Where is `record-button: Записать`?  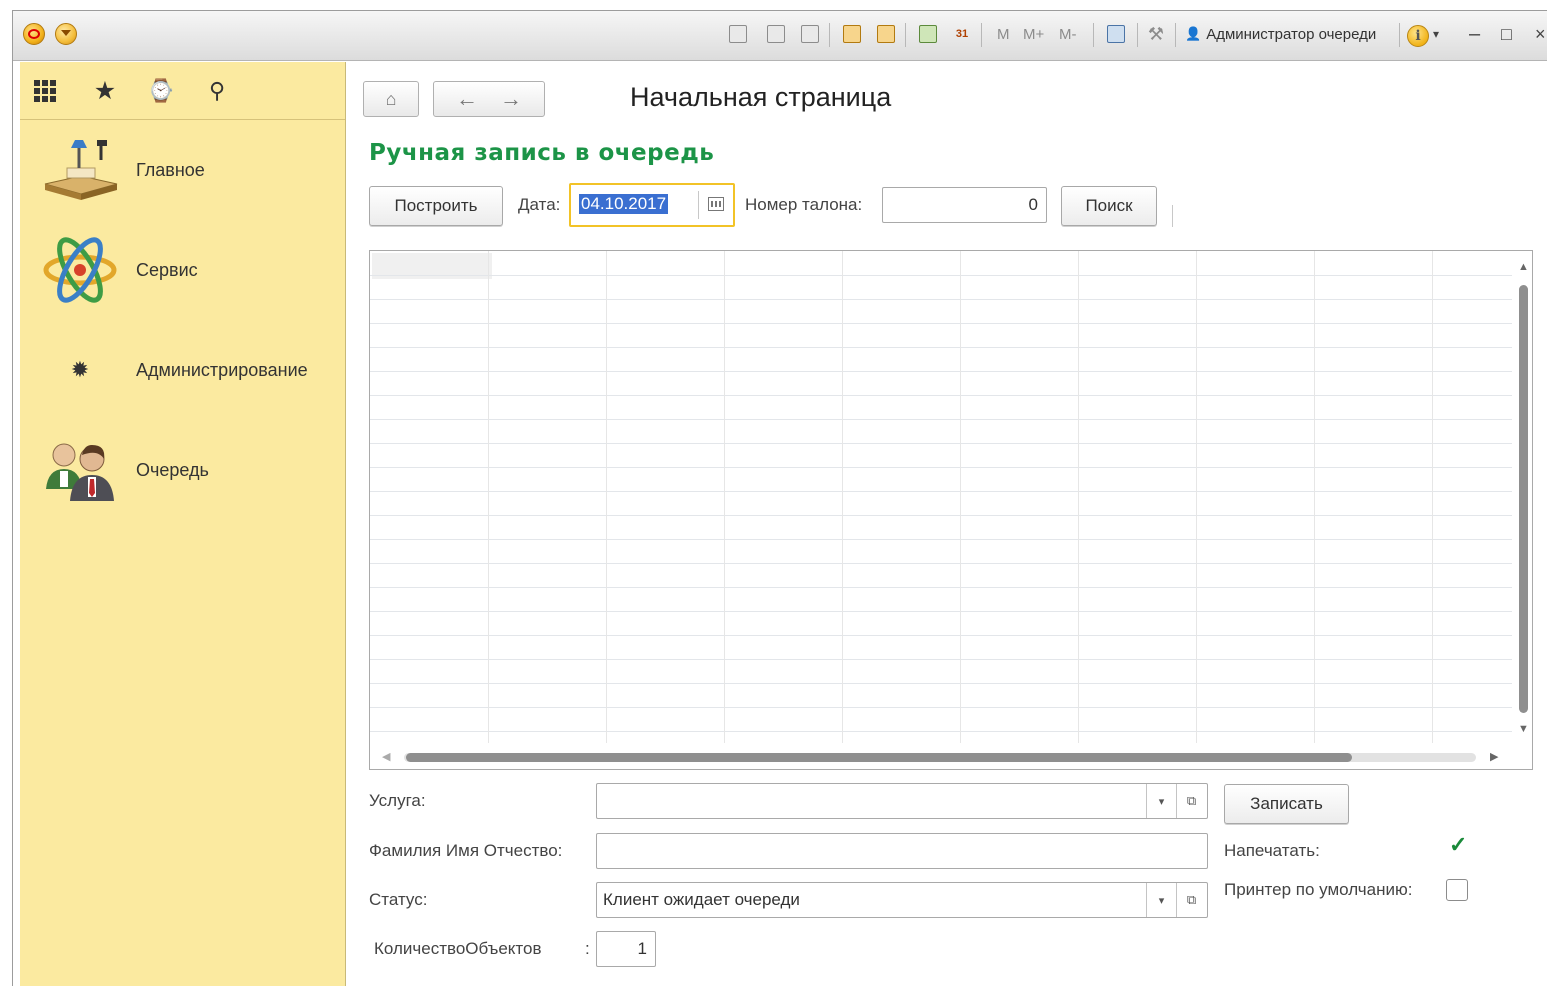 record-button: Записать is located at coordinates (1286, 804).